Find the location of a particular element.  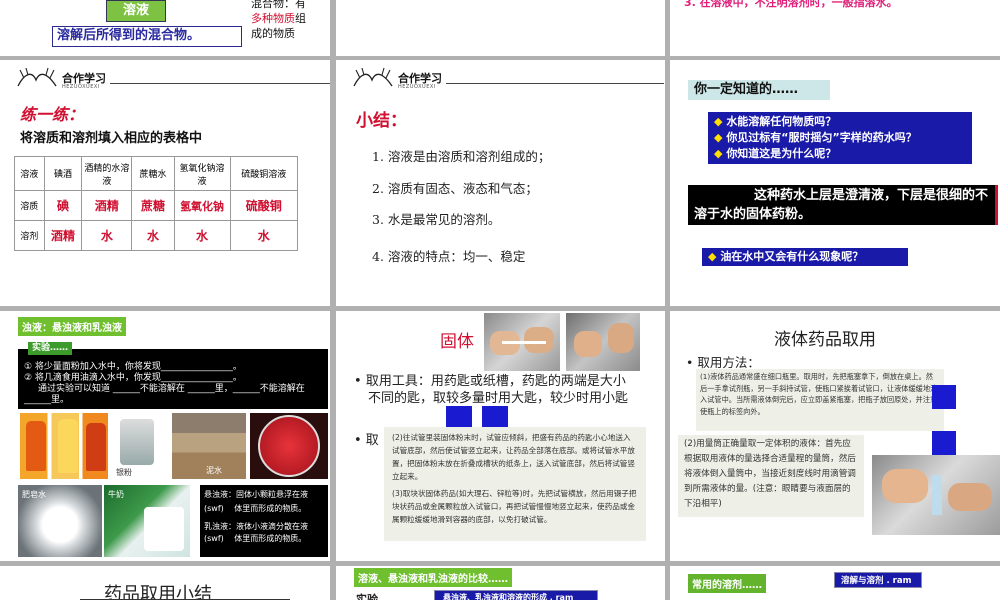

mixture-line-3: 成的物质 is located at coordinates (273, 33).